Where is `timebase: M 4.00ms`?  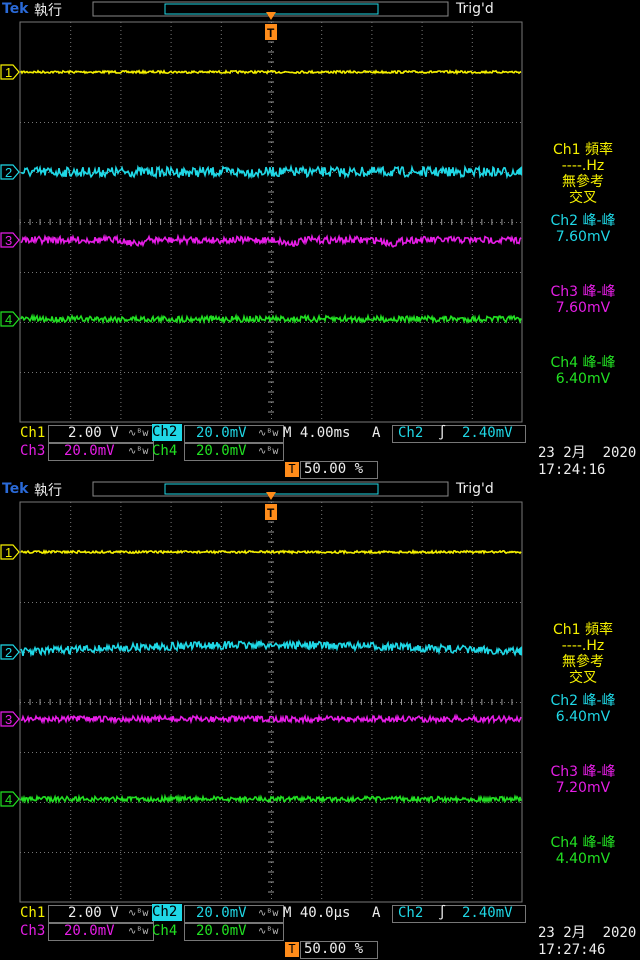 timebase: M 4.00ms is located at coordinates (316, 433).